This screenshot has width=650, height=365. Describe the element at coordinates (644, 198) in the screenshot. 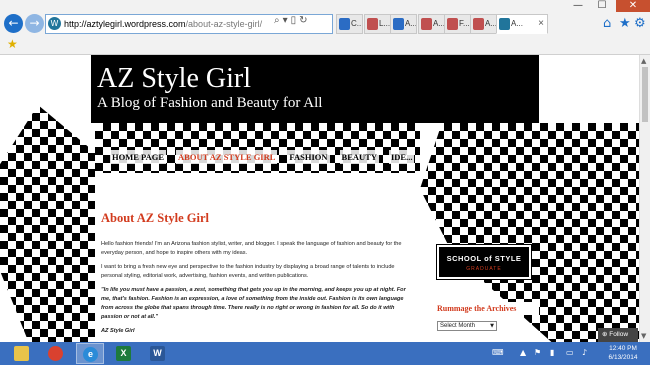

I see `vertical-scrollbar: ▲ ▼` at that location.